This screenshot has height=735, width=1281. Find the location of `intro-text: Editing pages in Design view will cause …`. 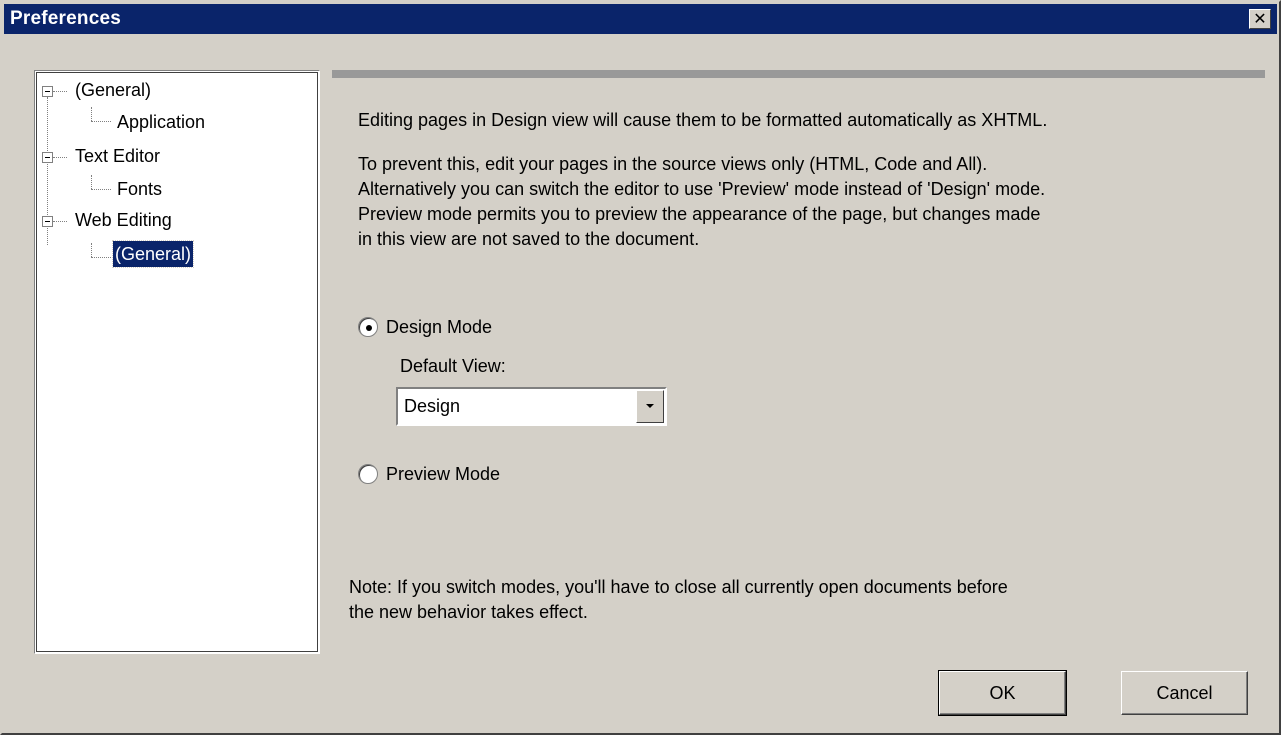

intro-text: Editing pages in Design view will cause … is located at coordinates (703, 120).